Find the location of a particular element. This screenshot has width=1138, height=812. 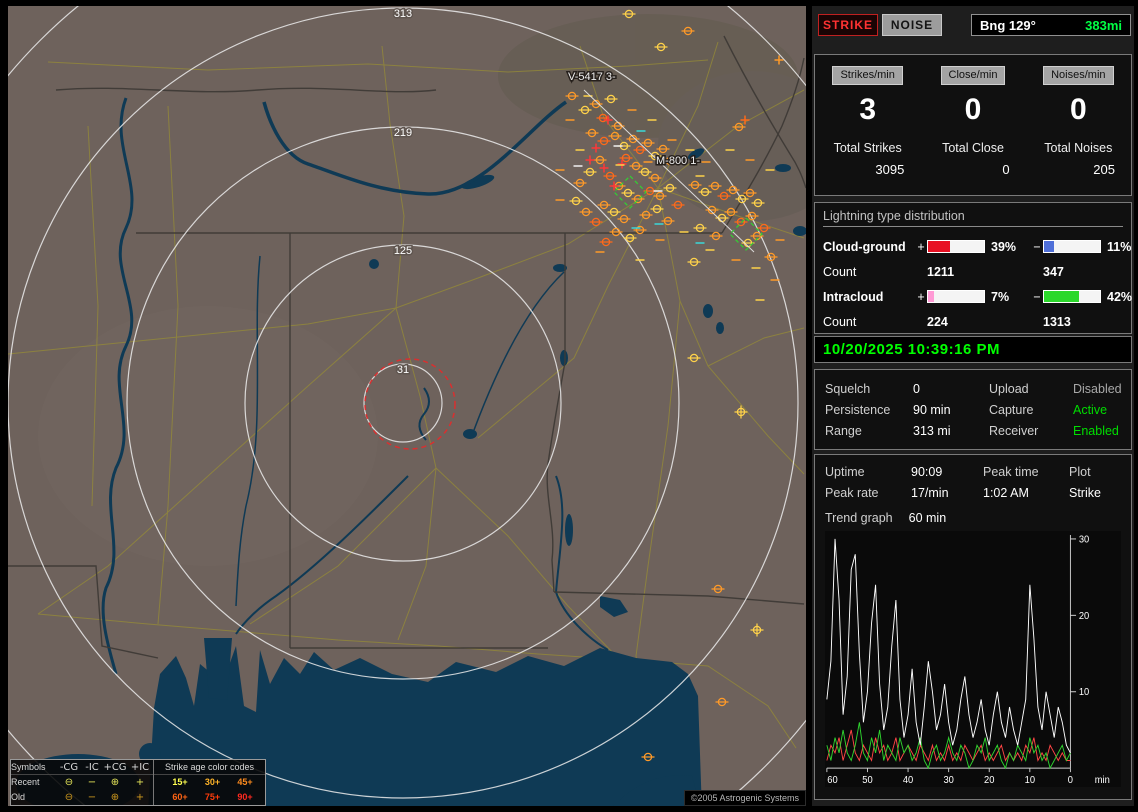

mode-toolbar: STRIKE NOISE Bng 129° 383mi is located at coordinates (973, 26).